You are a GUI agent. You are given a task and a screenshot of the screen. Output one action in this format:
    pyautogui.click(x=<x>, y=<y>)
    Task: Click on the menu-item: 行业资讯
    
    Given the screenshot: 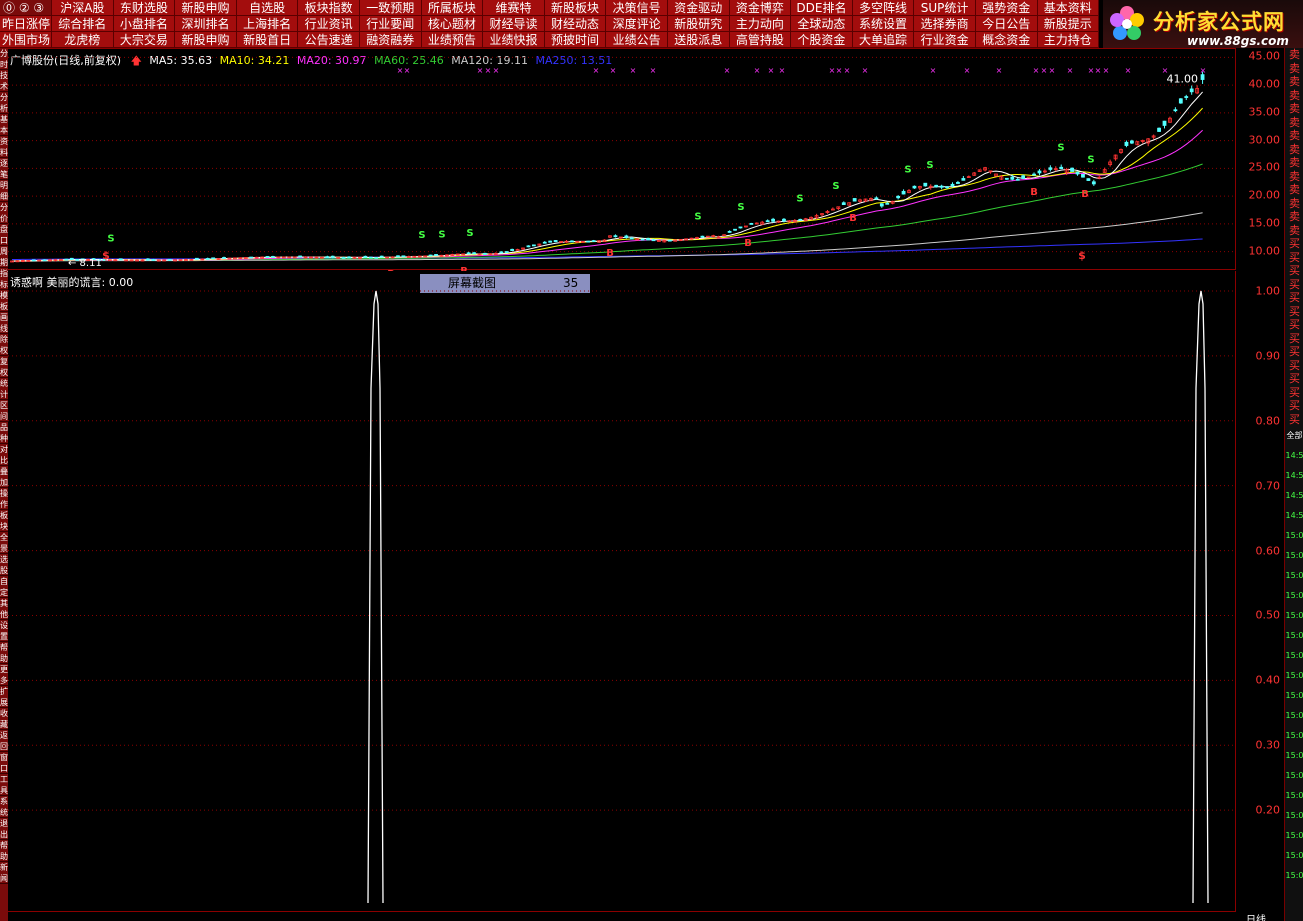 What is the action you would take?
    pyautogui.click(x=329, y=24)
    